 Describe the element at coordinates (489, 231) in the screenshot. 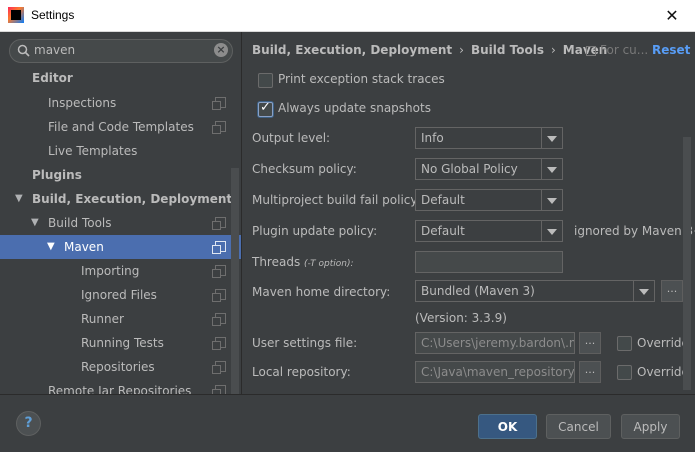

I see `plugin-update-select: Default` at that location.